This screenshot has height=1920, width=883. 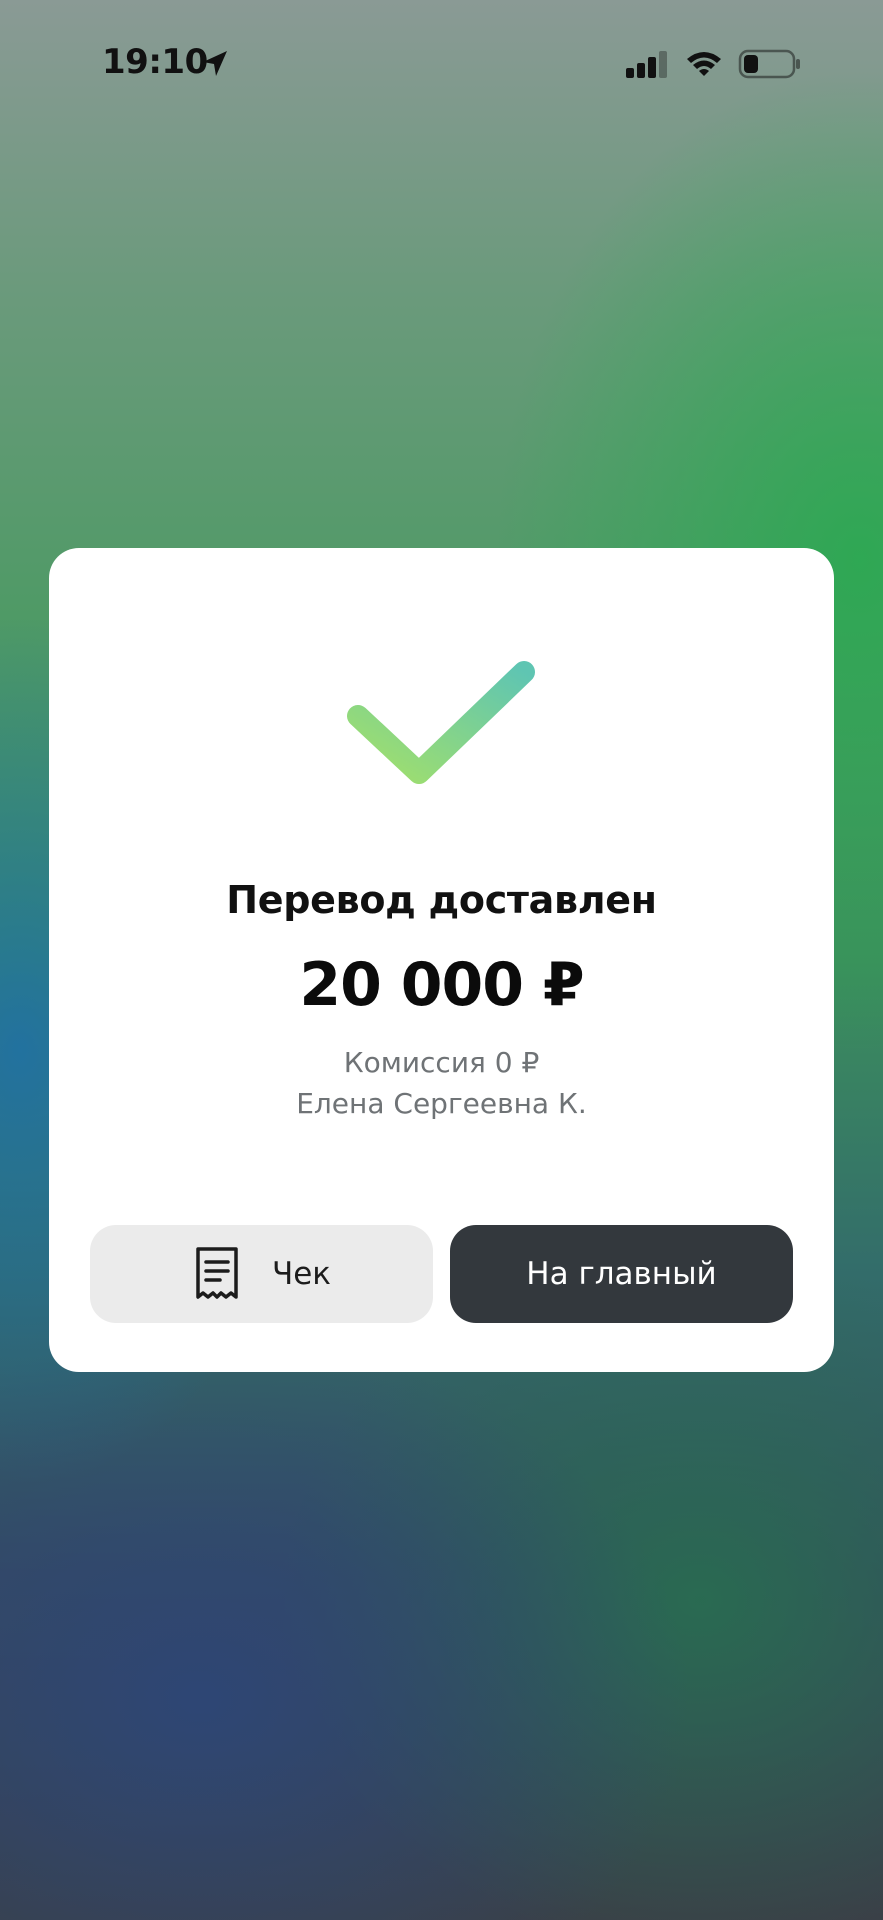 I want to click on status-time: 19:10, so click(x=155, y=62).